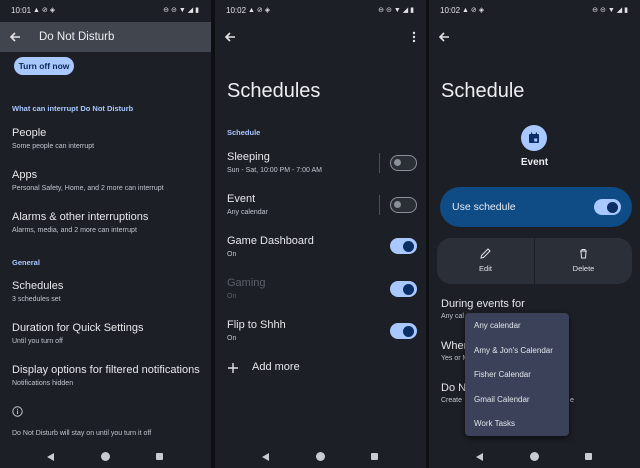 The width and height of the screenshot is (640, 468). Describe the element at coordinates (497, 325) in the screenshot. I see `dropdown-option-any-calendar: Any calendar` at that location.